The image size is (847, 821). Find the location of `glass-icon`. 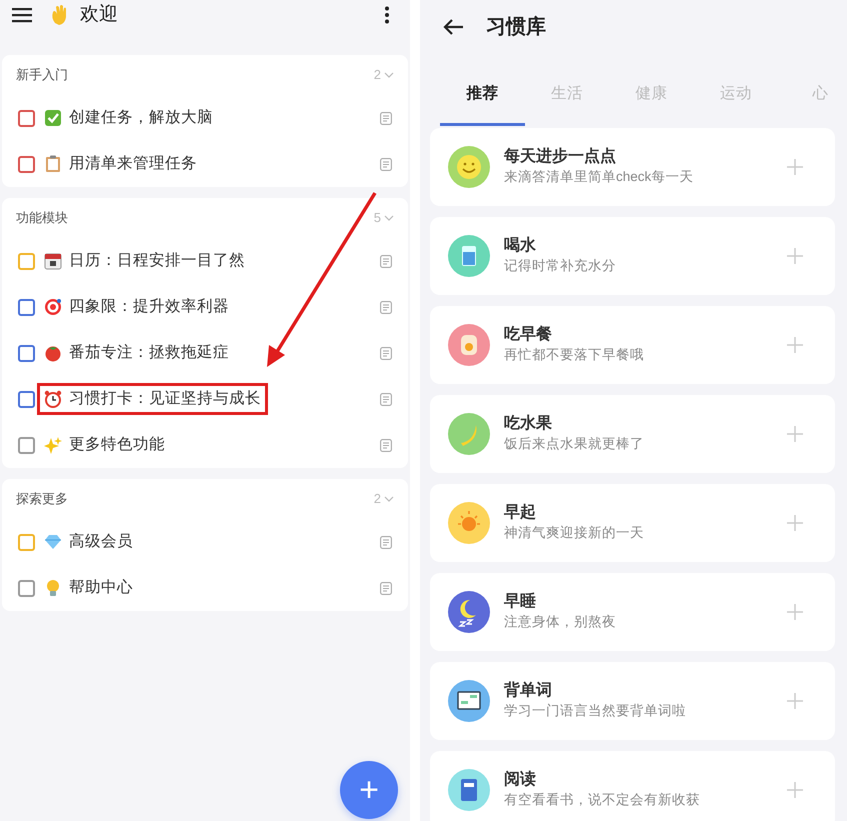

glass-icon is located at coordinates (469, 256).